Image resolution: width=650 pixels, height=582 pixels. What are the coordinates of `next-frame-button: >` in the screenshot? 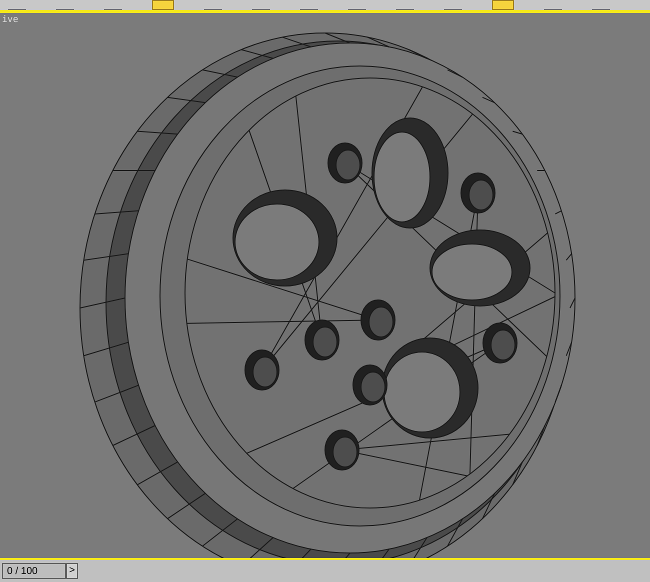 It's located at (72, 571).